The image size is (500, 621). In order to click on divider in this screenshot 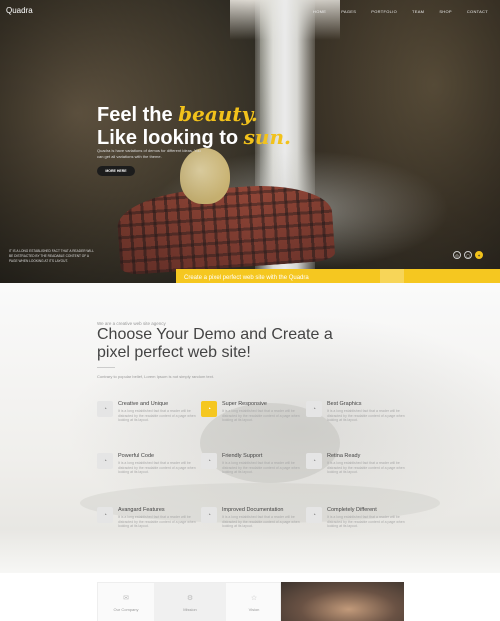, I will do `click(106, 367)`.